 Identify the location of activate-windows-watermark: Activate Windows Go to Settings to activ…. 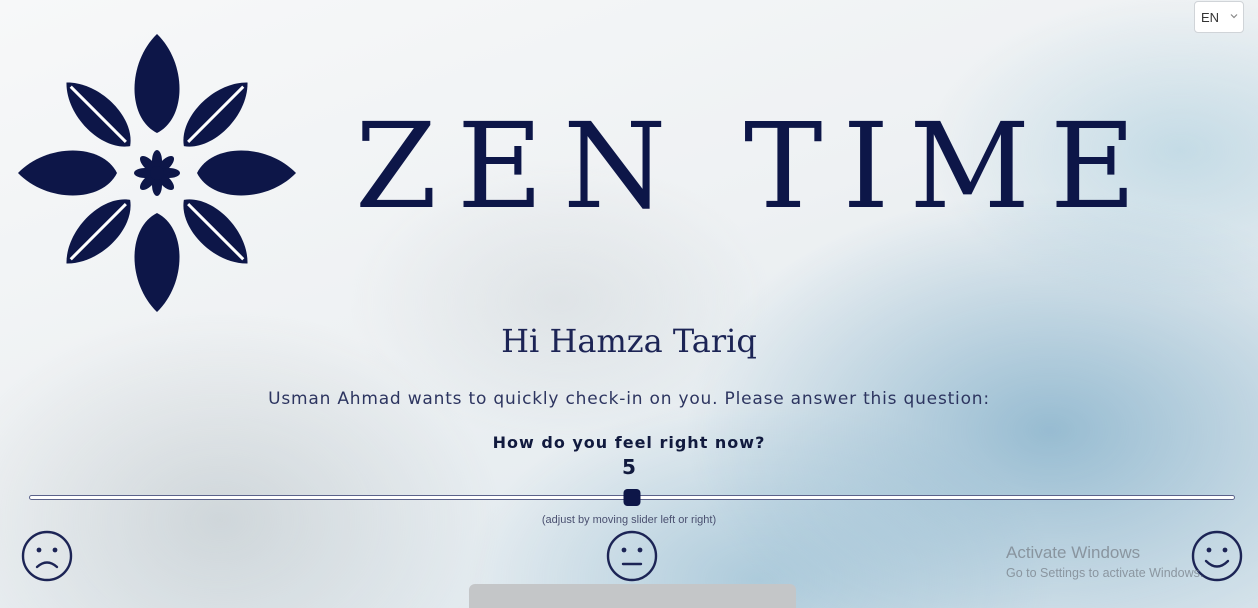
(1104, 563).